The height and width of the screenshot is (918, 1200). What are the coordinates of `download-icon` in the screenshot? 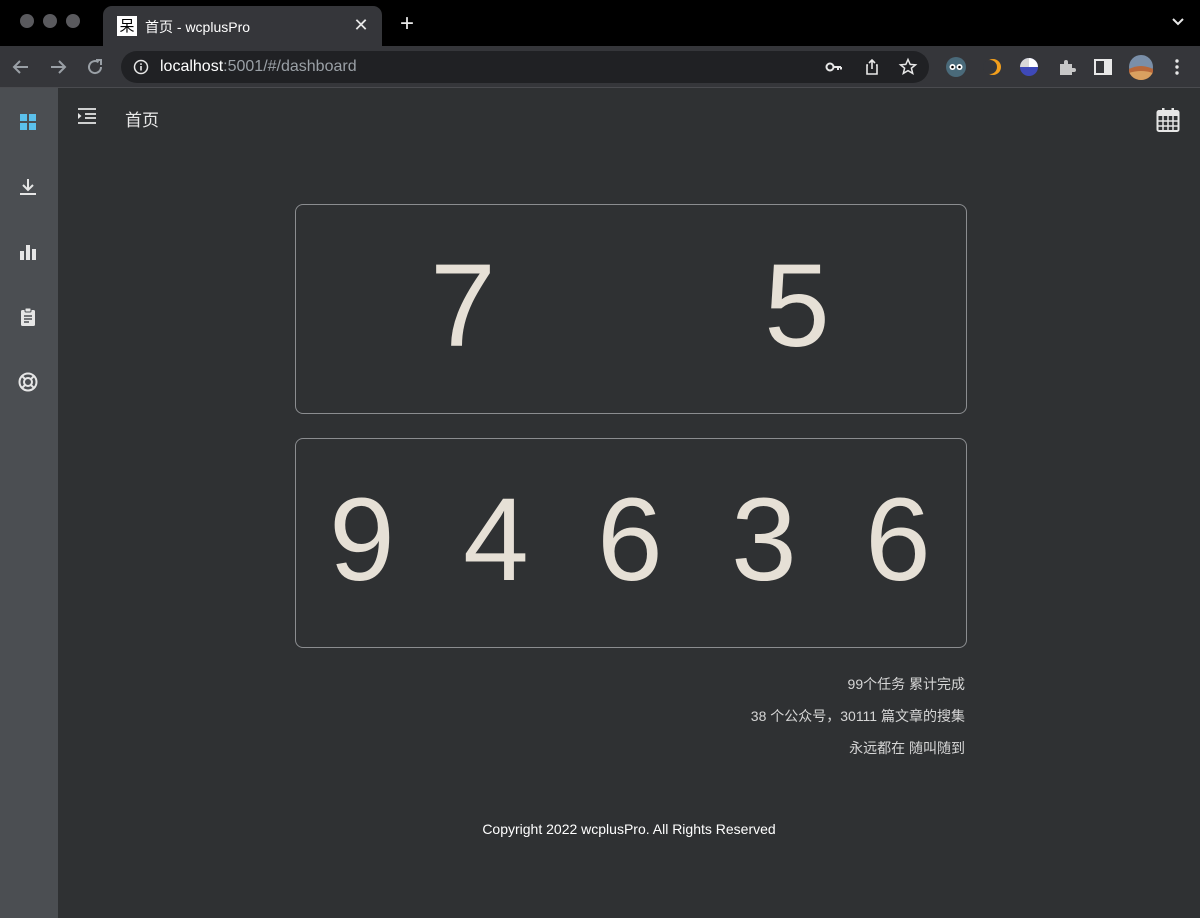 It's located at (28, 187).